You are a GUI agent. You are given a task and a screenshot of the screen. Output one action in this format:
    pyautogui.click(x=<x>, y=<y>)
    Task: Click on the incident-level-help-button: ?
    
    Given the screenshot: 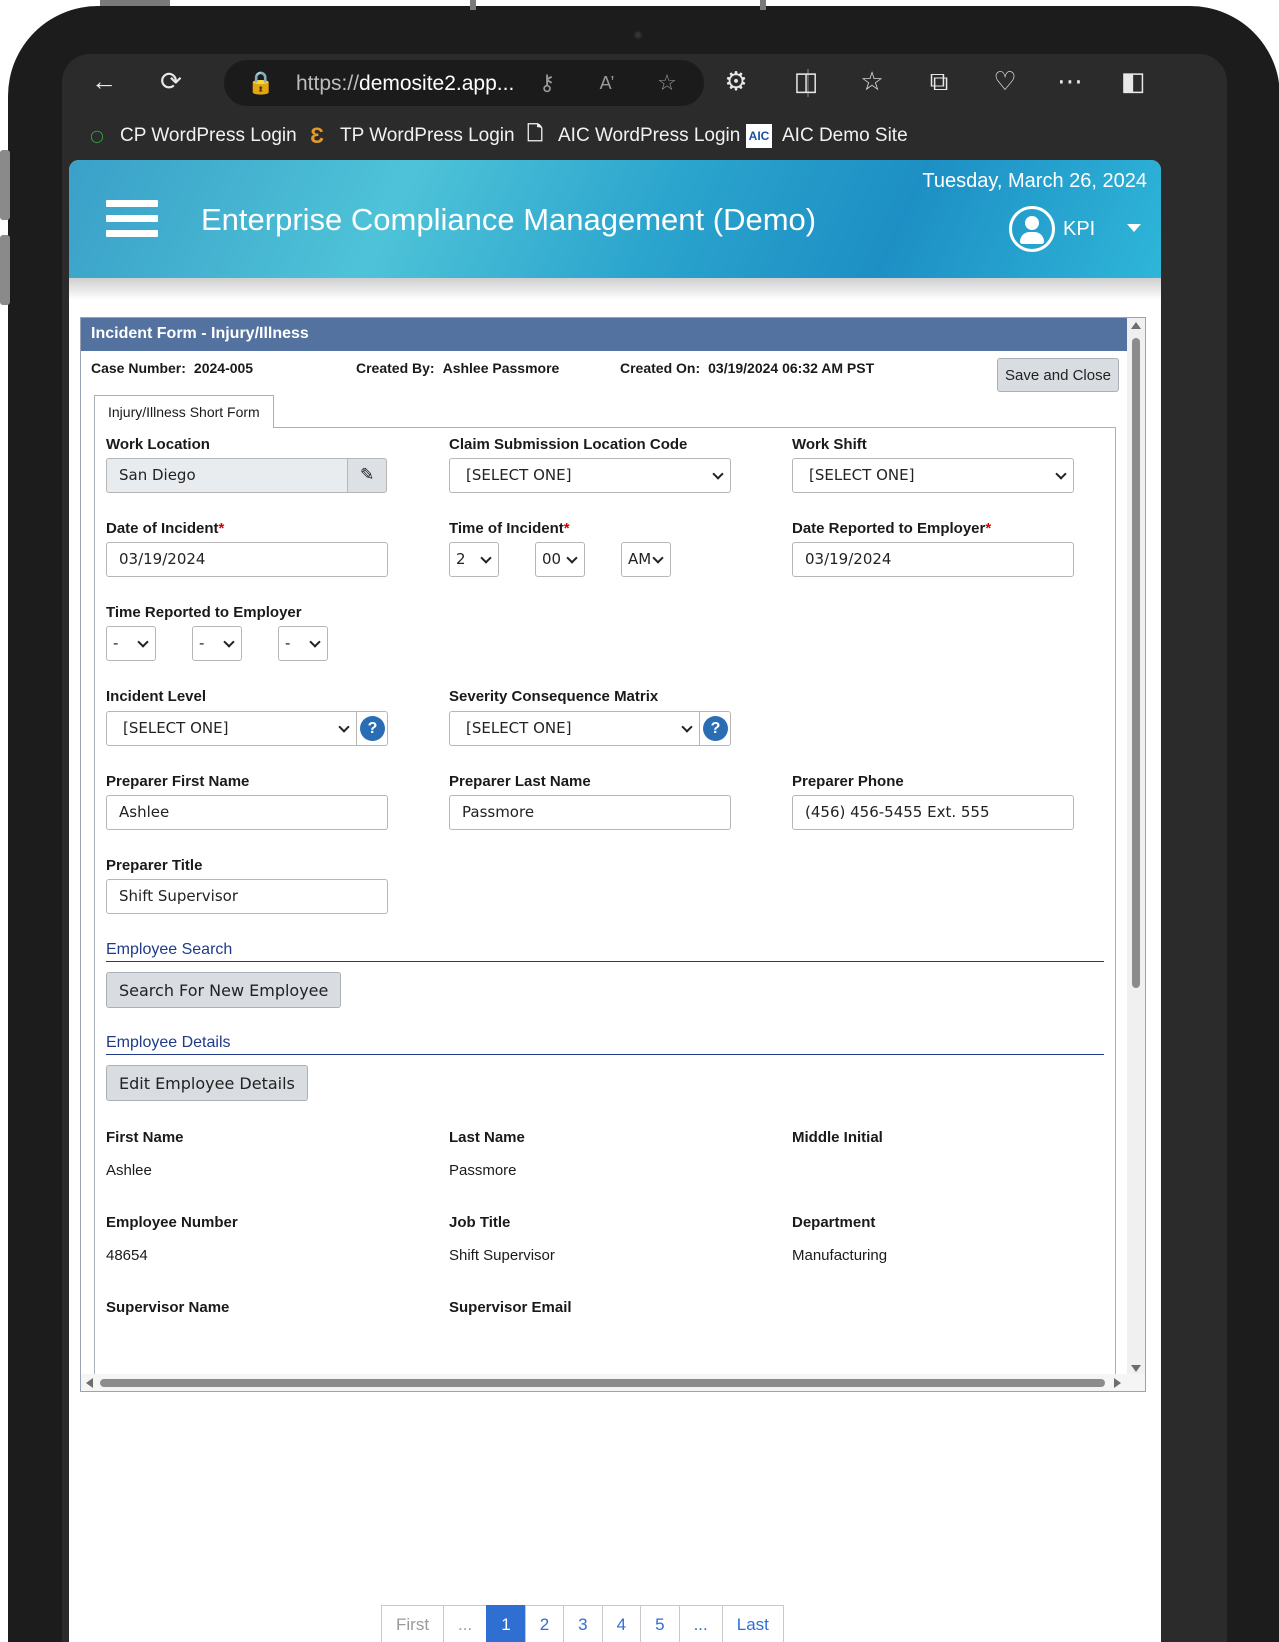 What is the action you would take?
    pyautogui.click(x=372, y=728)
    